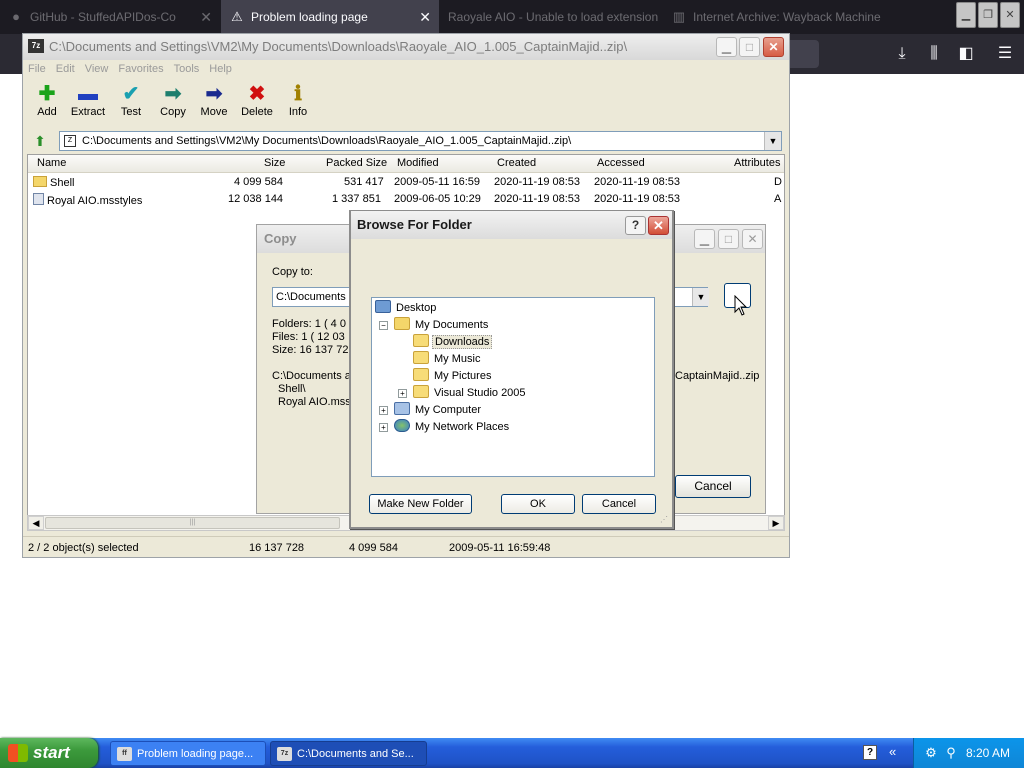 The image size is (1024, 768). What do you see at coordinates (418, 163) in the screenshot?
I see `column-modified: Modified` at bounding box center [418, 163].